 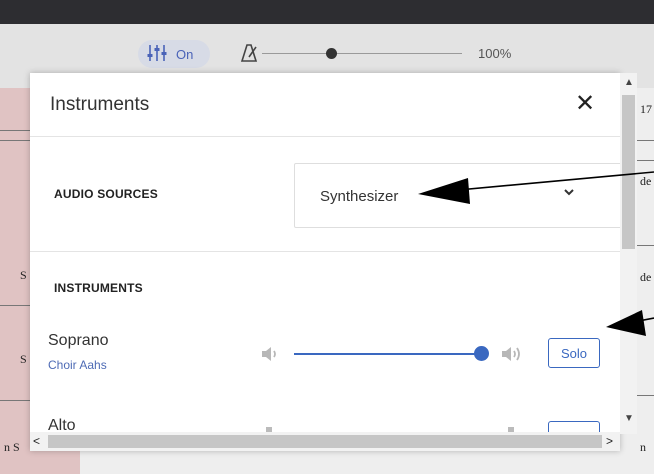 I want to click on instrument-sound: Choir Aahs, so click(x=77, y=365).